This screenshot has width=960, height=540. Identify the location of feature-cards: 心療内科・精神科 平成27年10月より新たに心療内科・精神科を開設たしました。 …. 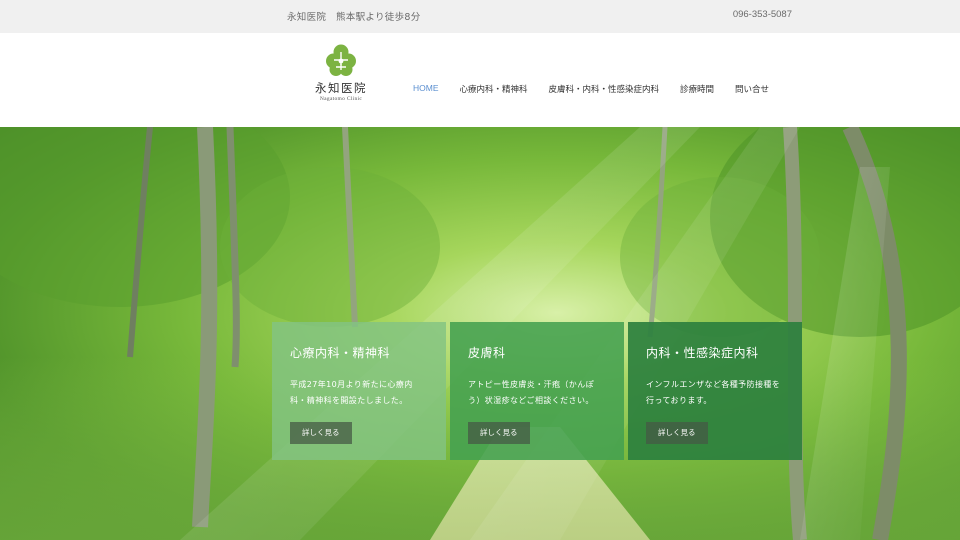
(537, 391).